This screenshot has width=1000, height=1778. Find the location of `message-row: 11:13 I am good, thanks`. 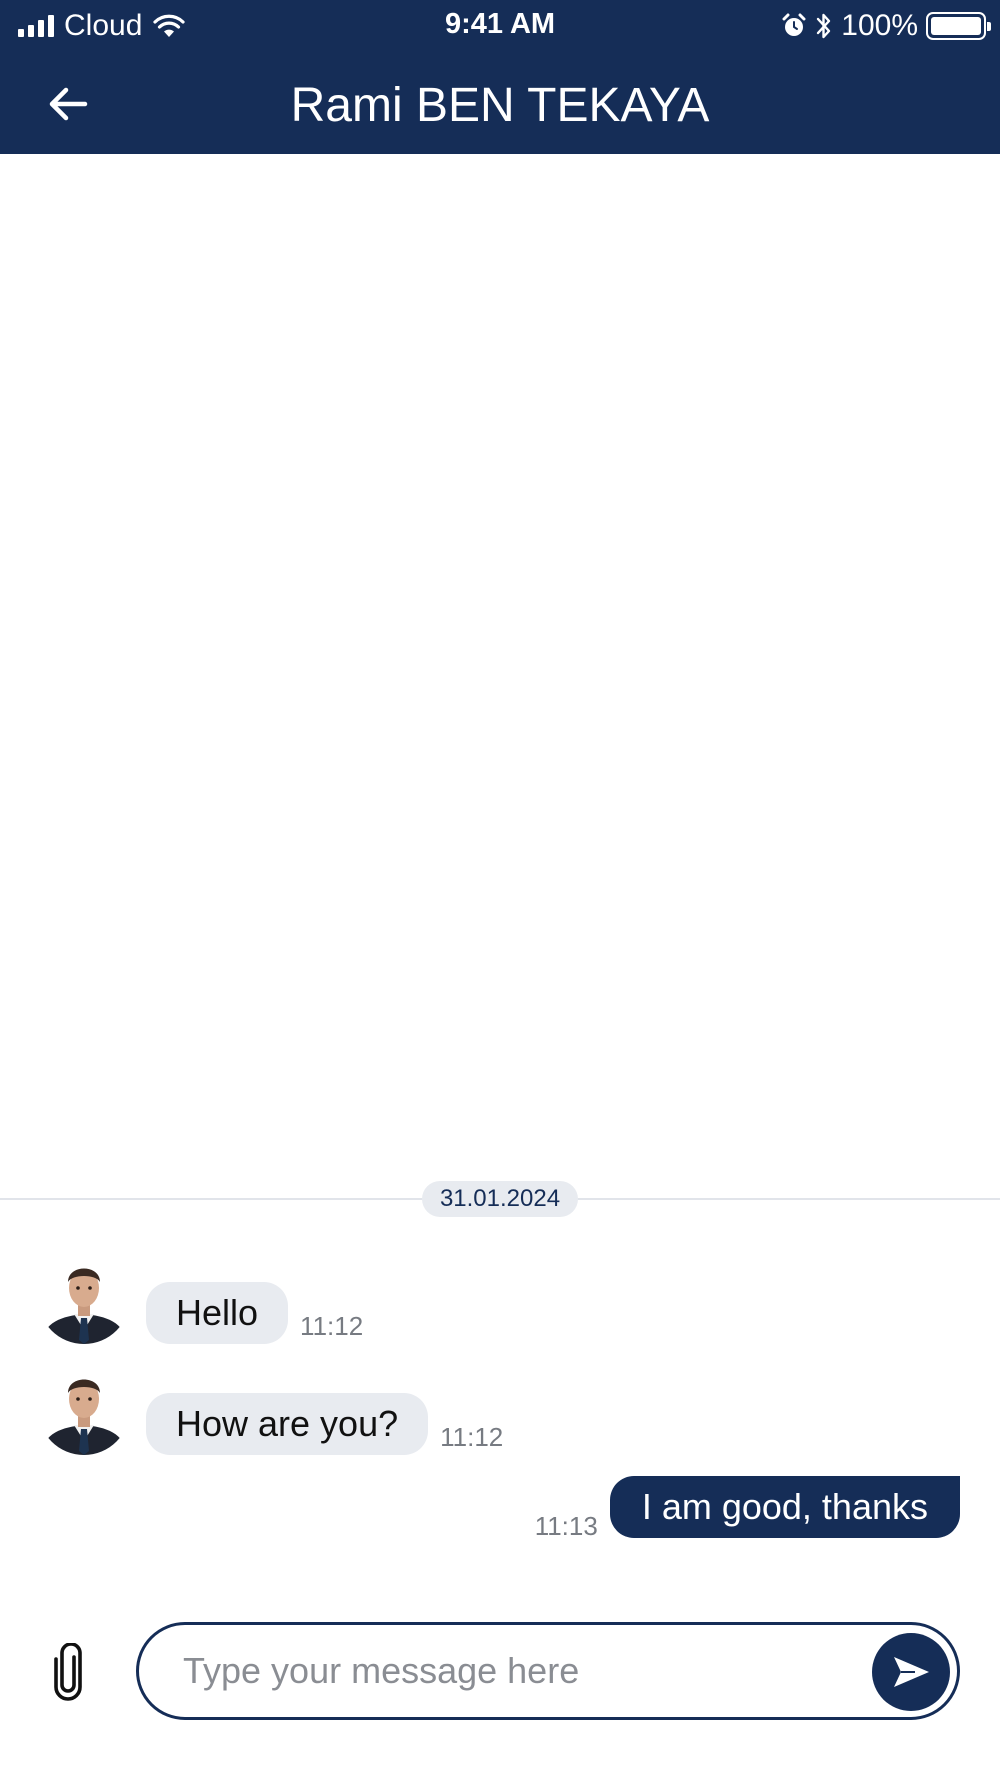

message-row: 11:13 I am good, thanks is located at coordinates (747, 1508).